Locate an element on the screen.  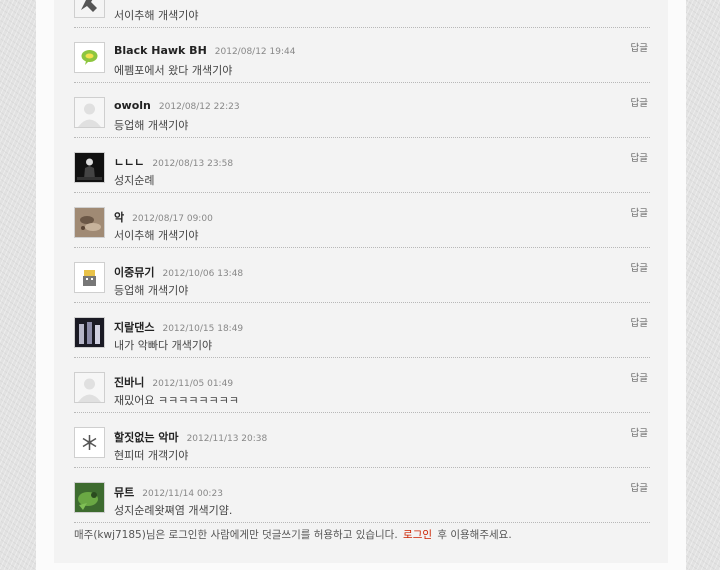
comment-date: 2012/11/13 20:38 is located at coordinates (227, 439).